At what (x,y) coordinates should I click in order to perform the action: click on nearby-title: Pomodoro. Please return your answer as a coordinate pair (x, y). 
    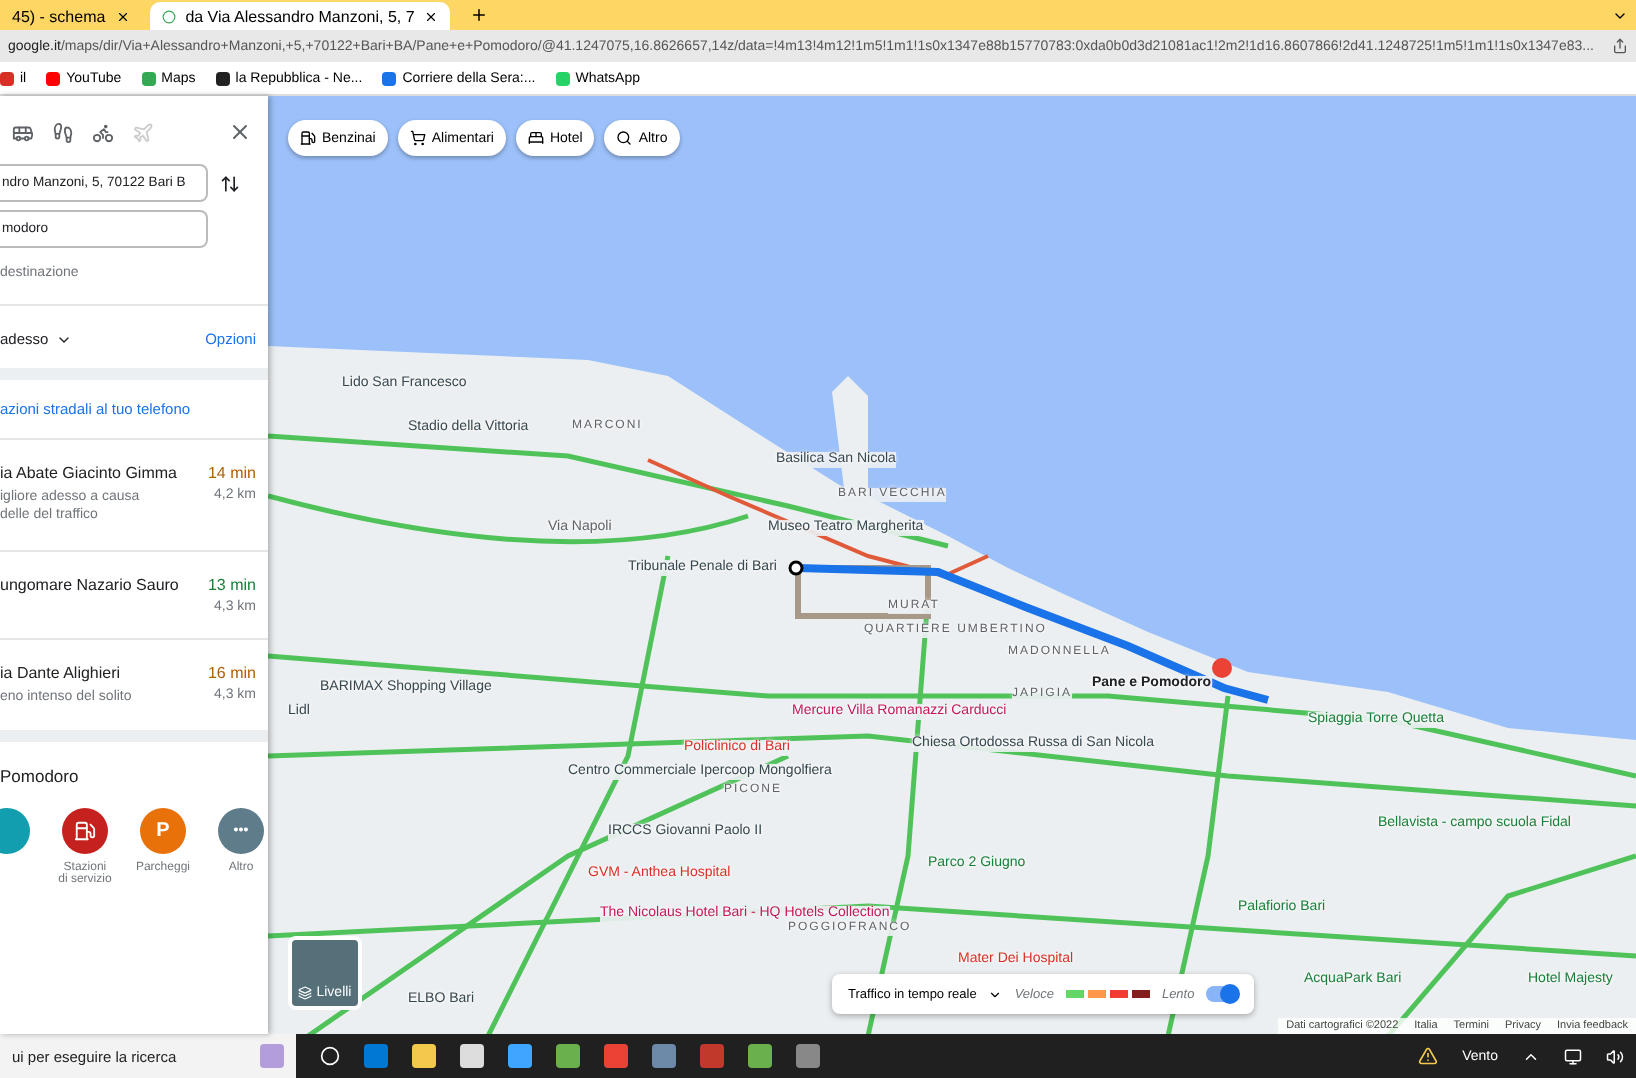
    Looking at the image, I should click on (40, 776).